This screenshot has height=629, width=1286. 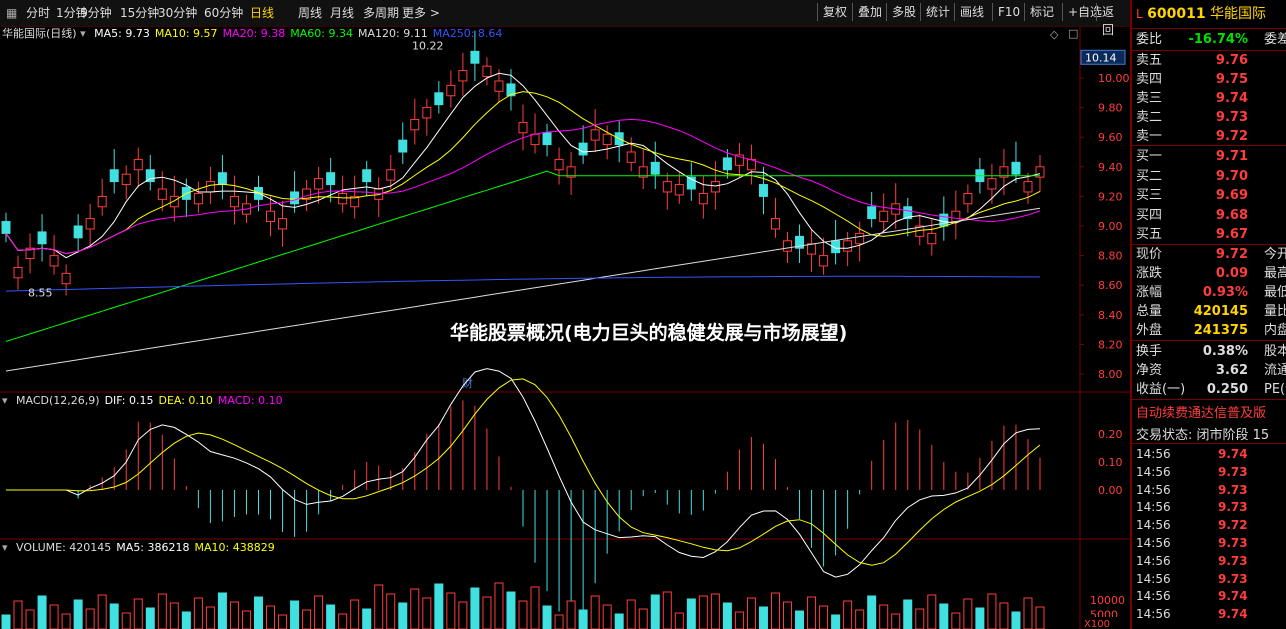 What do you see at coordinates (185, 400) in the screenshot?
I see `legend-label: DEA: 0.10` at bounding box center [185, 400].